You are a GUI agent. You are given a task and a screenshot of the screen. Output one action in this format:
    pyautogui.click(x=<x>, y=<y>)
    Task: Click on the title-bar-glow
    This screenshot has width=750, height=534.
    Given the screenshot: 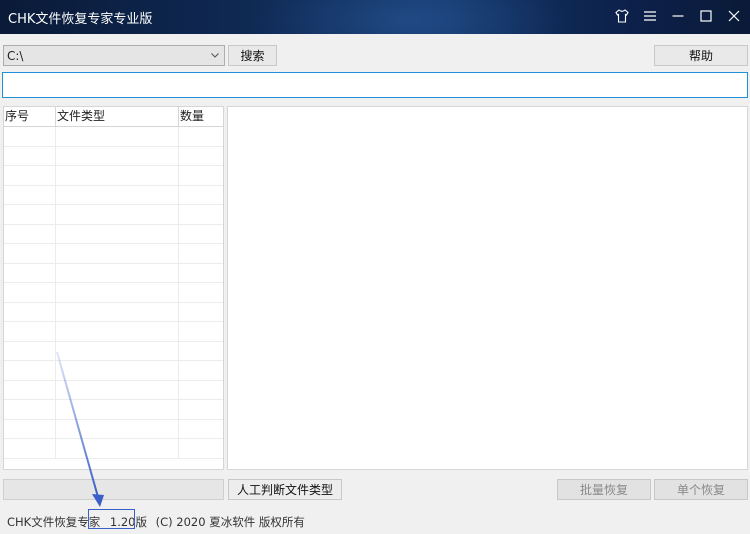 What is the action you would take?
    pyautogui.click(x=410, y=17)
    